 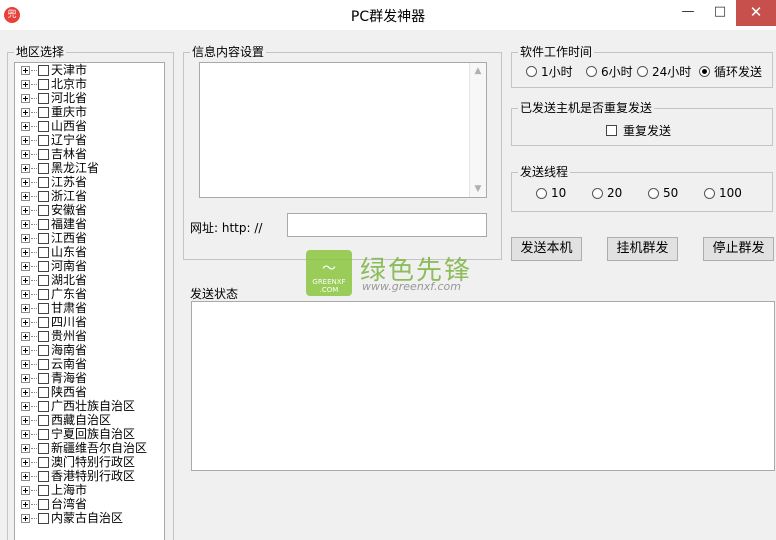 I want to click on tree-item: 河北省, so click(x=89, y=98).